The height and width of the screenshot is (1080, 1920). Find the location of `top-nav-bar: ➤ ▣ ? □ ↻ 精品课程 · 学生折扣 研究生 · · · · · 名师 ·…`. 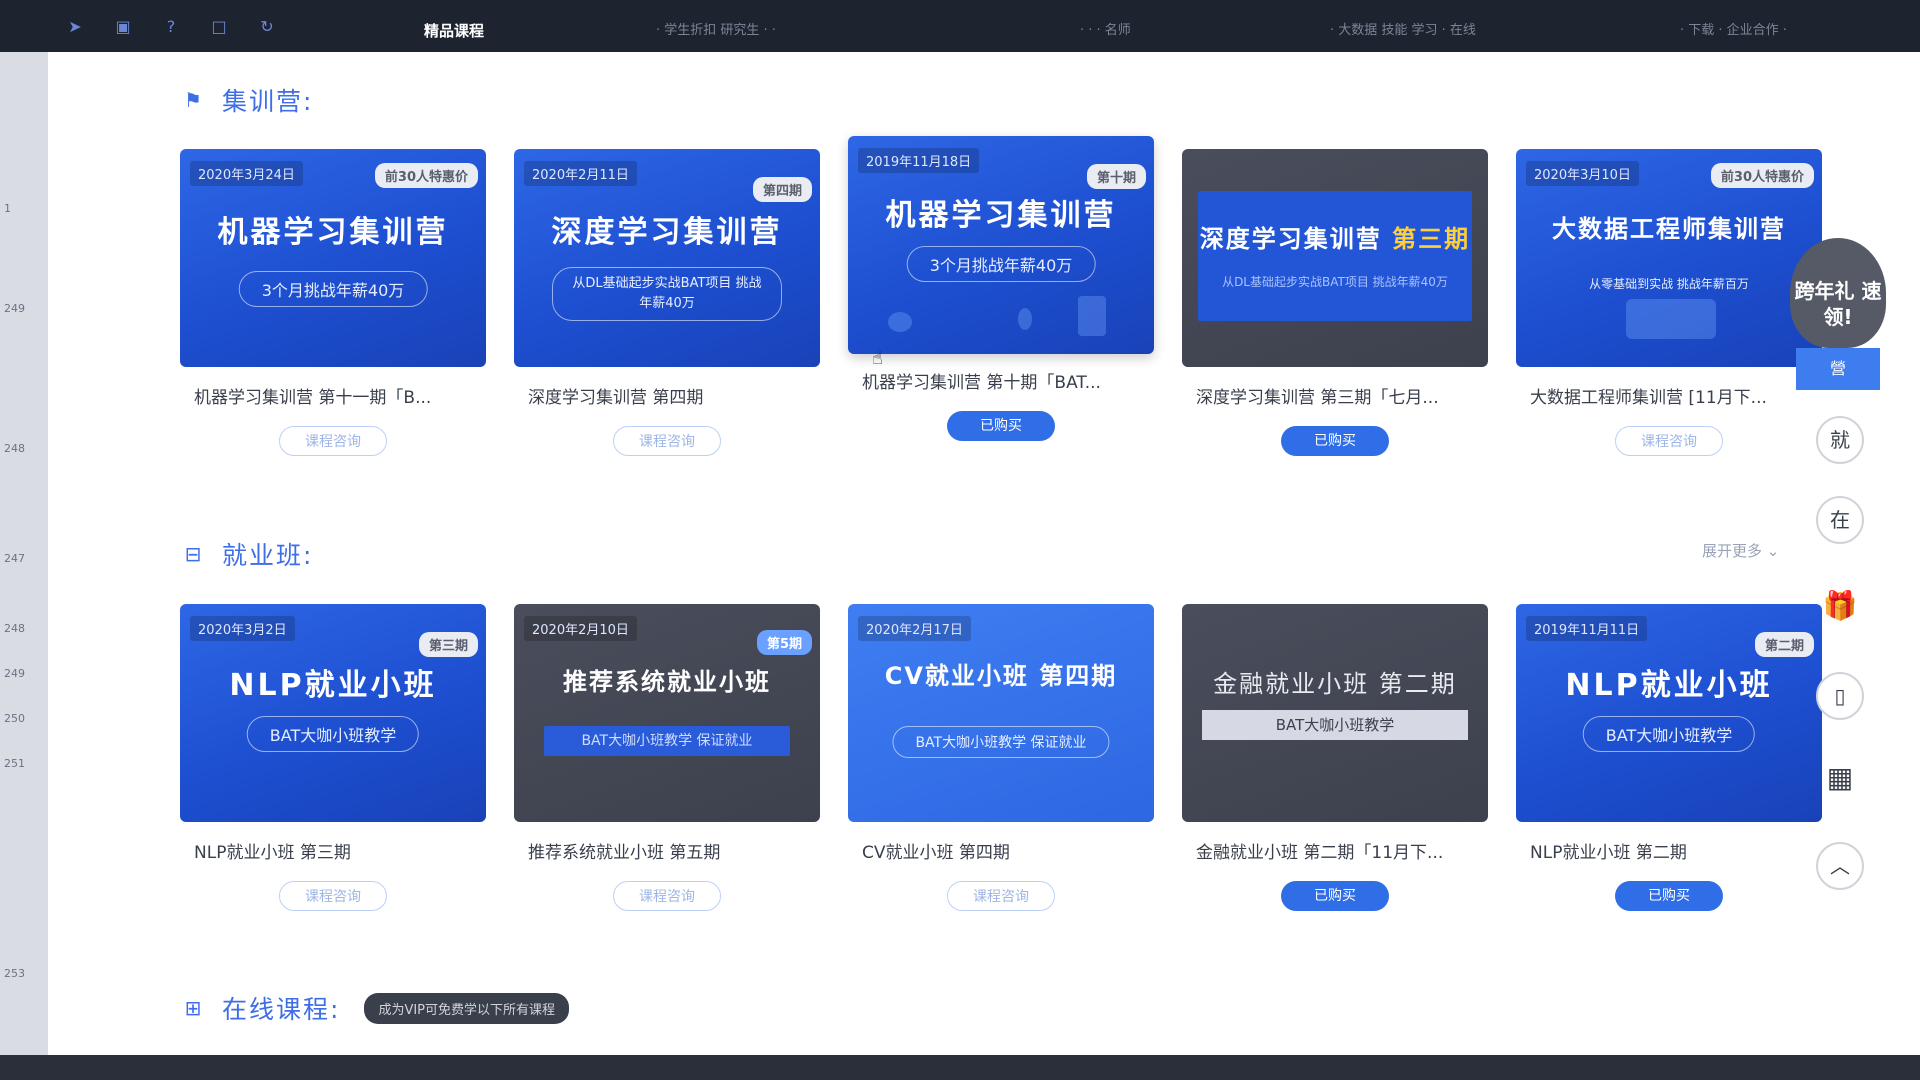

top-nav-bar: ➤ ▣ ? □ ↻ 精品课程 · 学生折扣 研究生 · · · · · 名师 ·… is located at coordinates (960, 26).